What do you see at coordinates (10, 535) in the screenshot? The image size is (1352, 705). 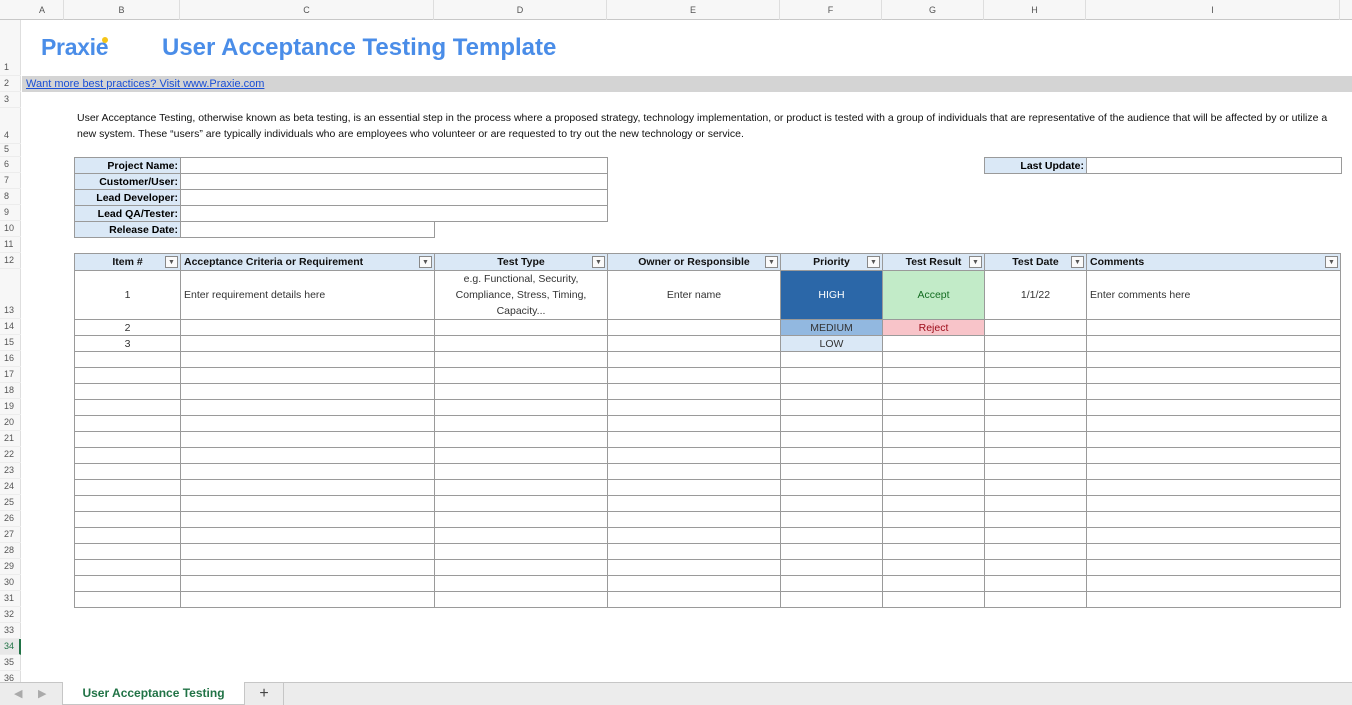 I see `row-header-27: 27` at bounding box center [10, 535].